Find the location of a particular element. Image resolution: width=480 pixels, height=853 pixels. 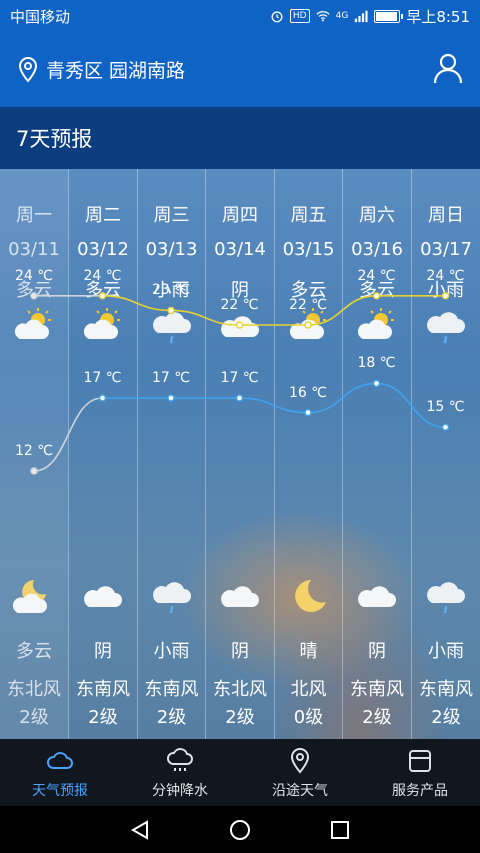

low-temp-label: 16 ℃ is located at coordinates (308, 392).